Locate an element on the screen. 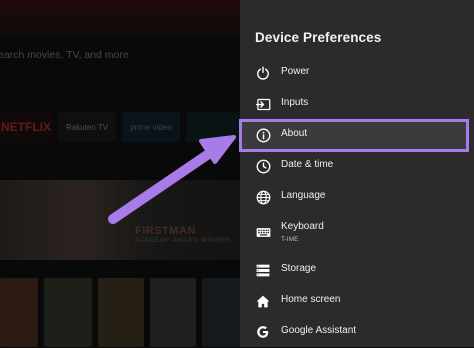  menu-item-label: Keyboard is located at coordinates (302, 226).